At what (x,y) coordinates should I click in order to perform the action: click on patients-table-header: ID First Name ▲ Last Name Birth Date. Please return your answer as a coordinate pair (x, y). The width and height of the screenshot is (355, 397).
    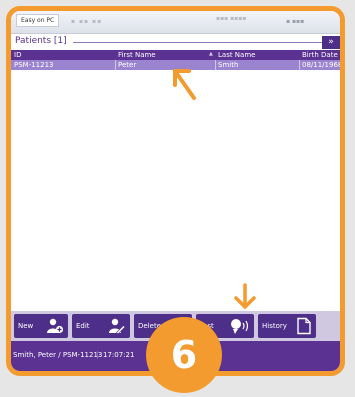
    Looking at the image, I should click on (175, 55).